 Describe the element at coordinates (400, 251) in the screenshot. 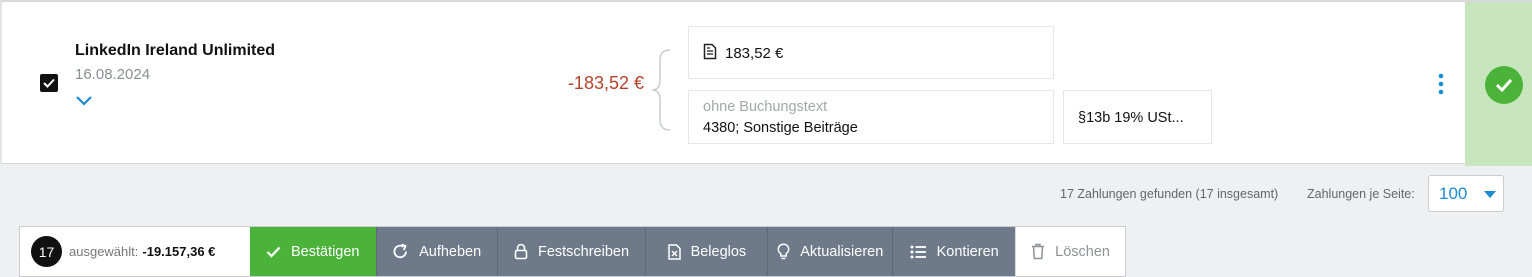

I see `undo-icon` at that location.